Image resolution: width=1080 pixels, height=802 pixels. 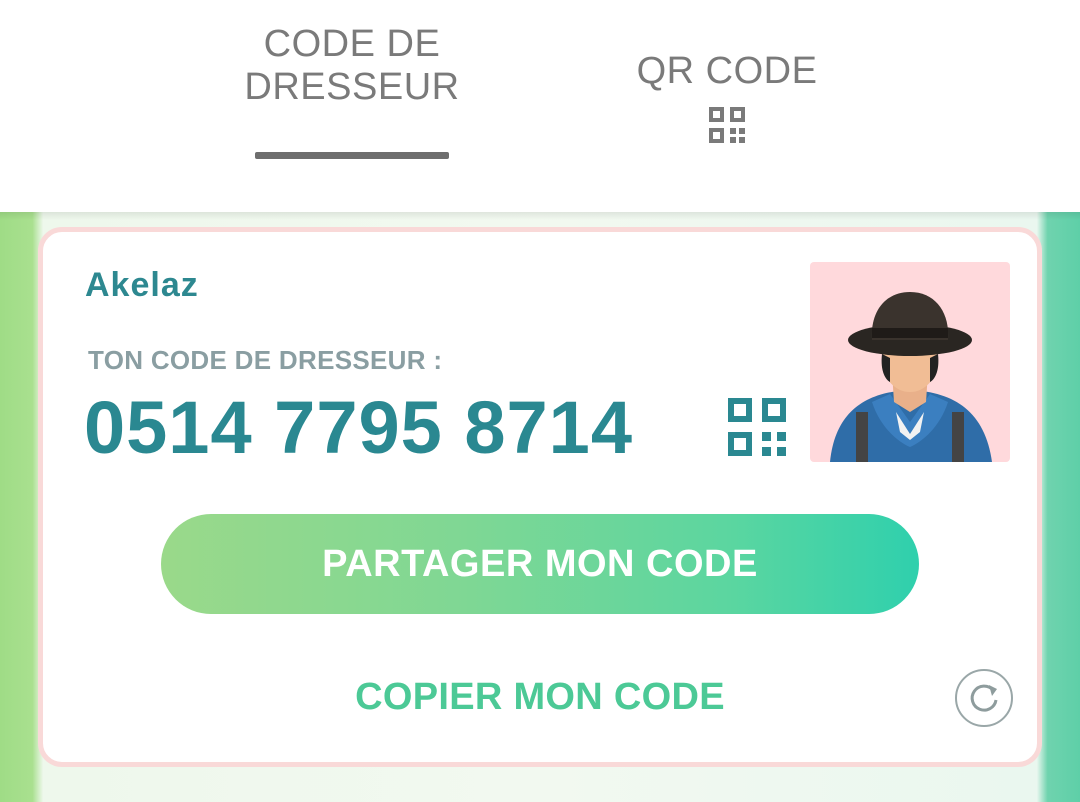 I want to click on avatar-illustration, so click(x=911, y=377).